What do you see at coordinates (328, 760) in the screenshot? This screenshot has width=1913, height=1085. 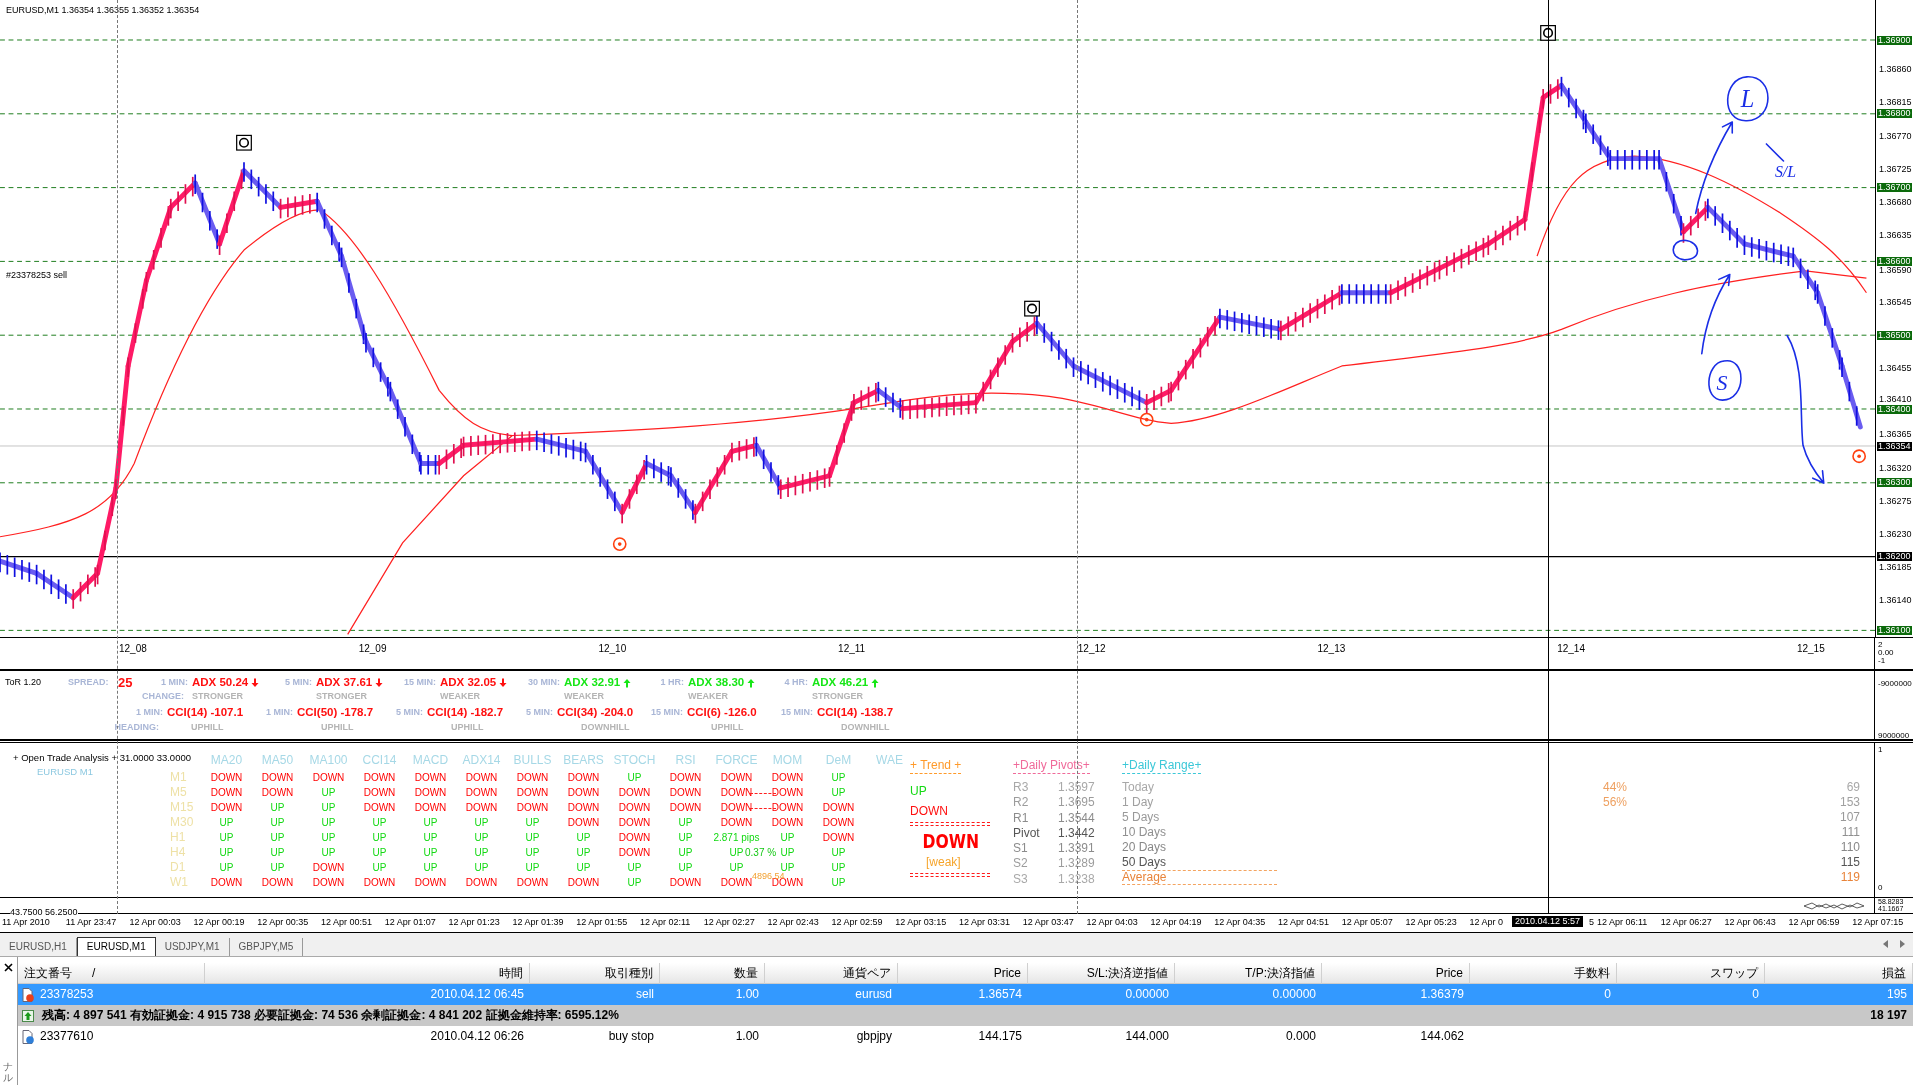 I see `column-header: MA100` at bounding box center [328, 760].